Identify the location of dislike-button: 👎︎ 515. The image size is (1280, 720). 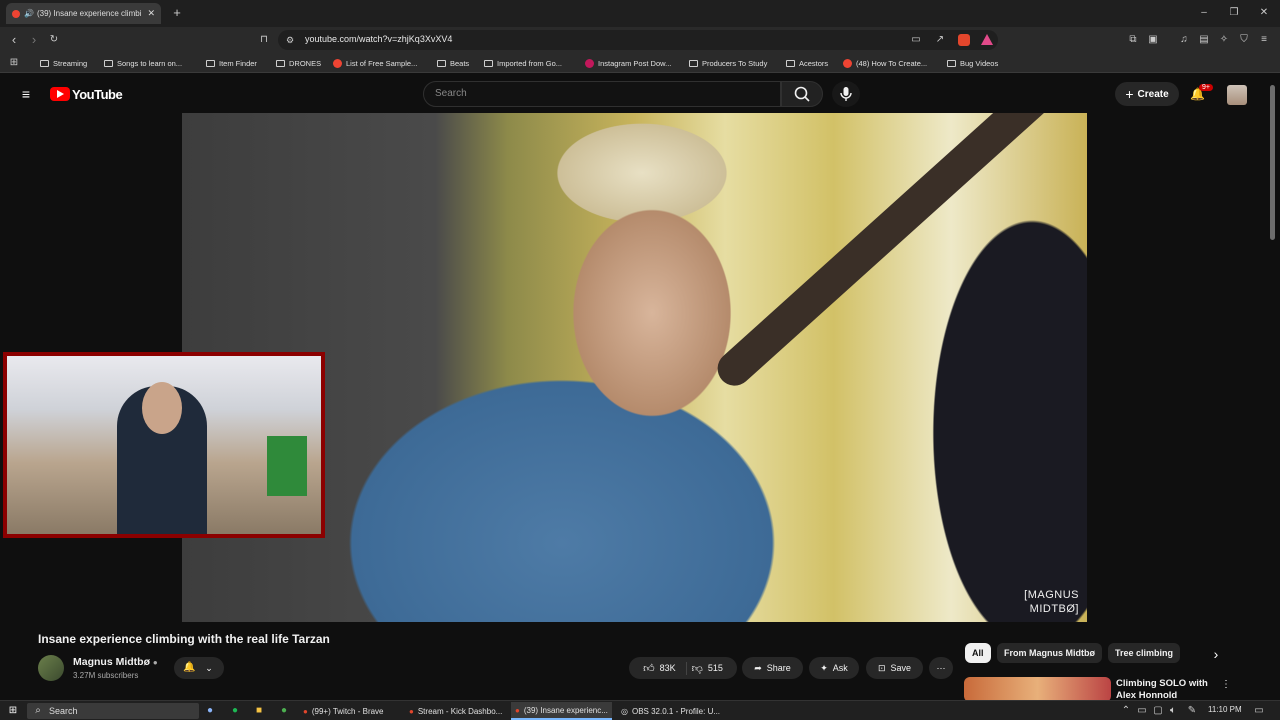
(707, 668).